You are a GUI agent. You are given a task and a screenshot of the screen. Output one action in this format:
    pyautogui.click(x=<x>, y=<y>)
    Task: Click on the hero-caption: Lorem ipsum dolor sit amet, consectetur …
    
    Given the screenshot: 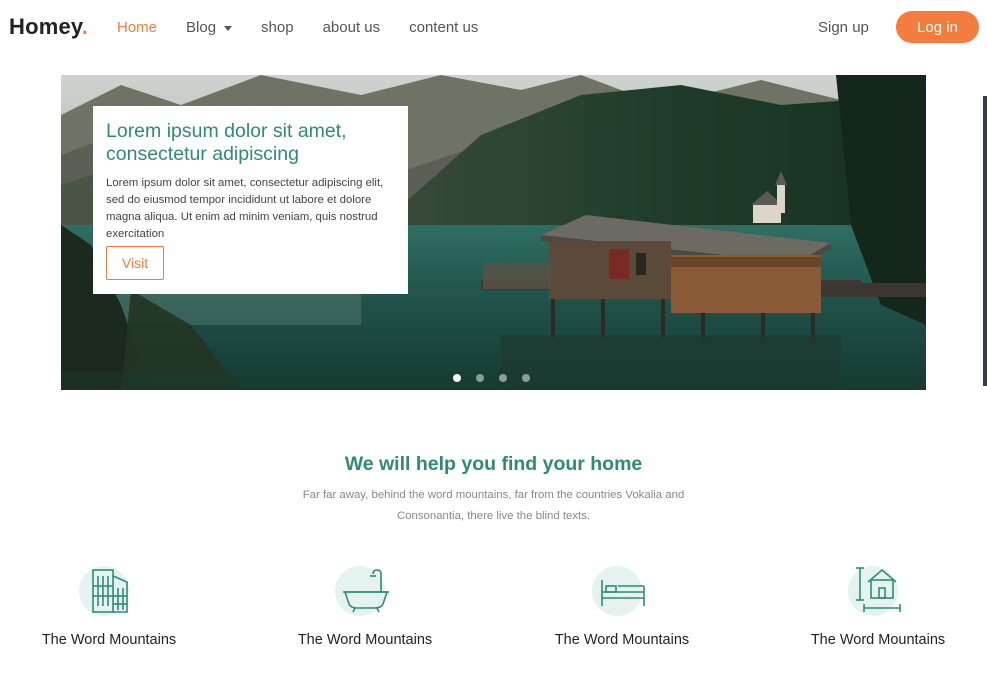 What is the action you would take?
    pyautogui.click(x=250, y=200)
    